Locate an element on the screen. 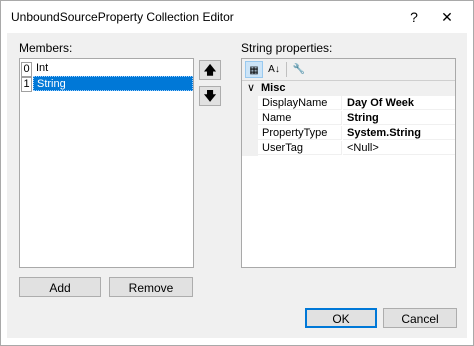  list-item: 0 Int is located at coordinates (106, 69).